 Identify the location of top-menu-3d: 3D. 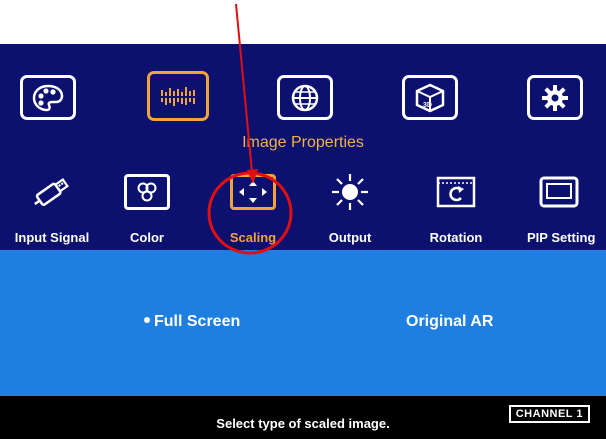
(430, 97).